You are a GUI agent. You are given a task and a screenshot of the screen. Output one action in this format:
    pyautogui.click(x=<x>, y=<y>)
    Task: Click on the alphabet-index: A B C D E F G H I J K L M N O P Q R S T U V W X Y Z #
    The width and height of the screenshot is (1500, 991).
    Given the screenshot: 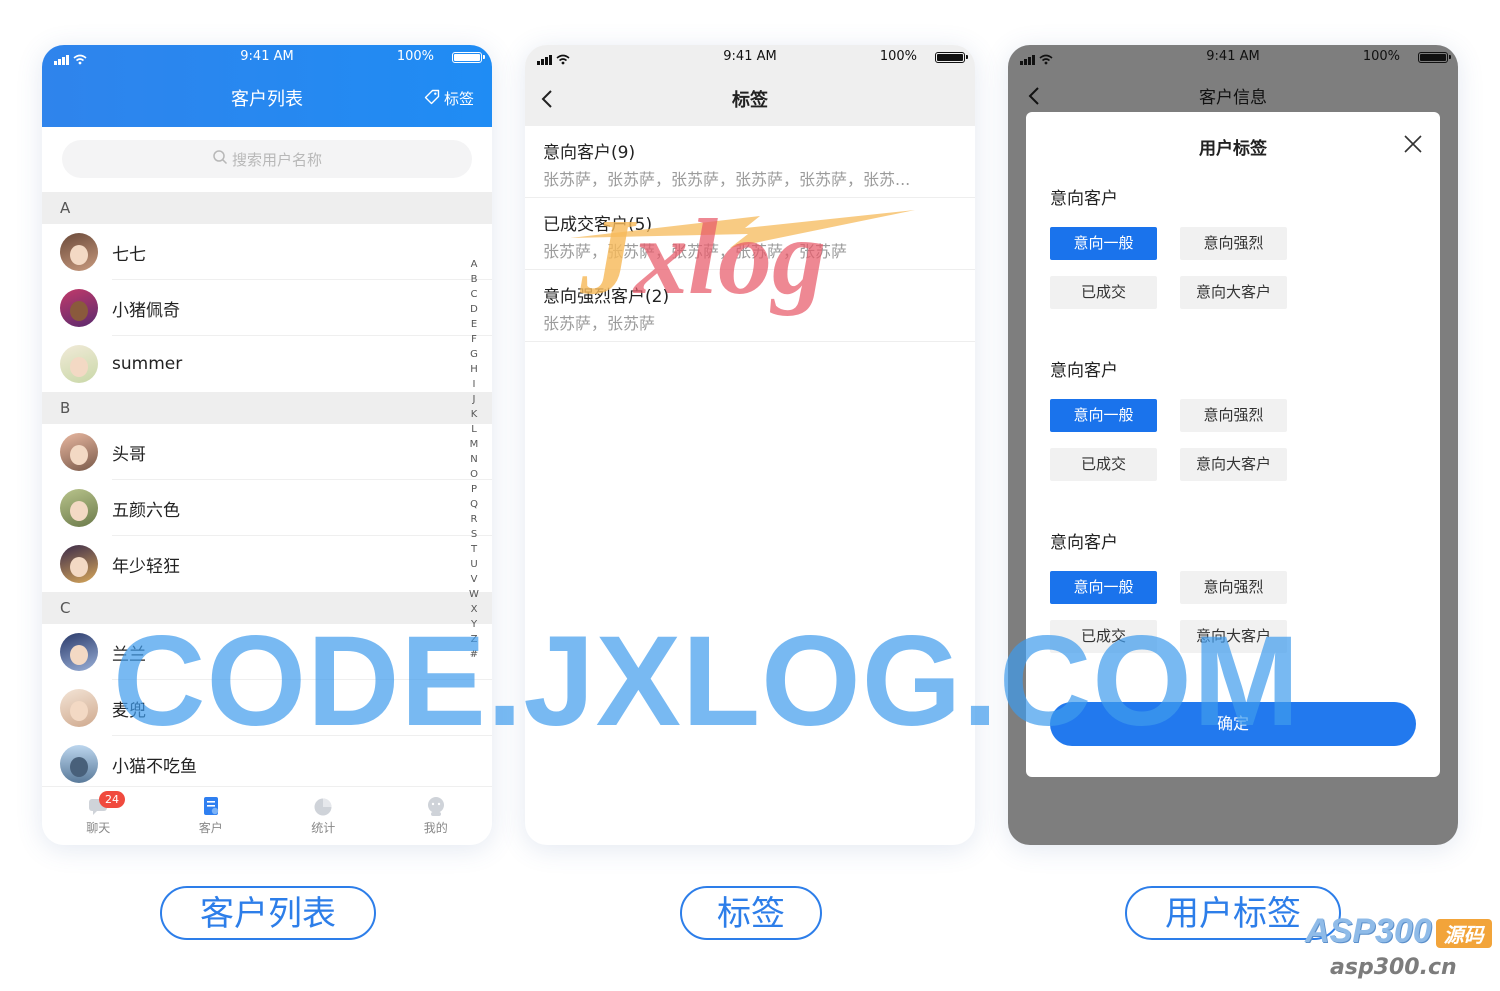 What is the action you would take?
    pyautogui.click(x=474, y=459)
    